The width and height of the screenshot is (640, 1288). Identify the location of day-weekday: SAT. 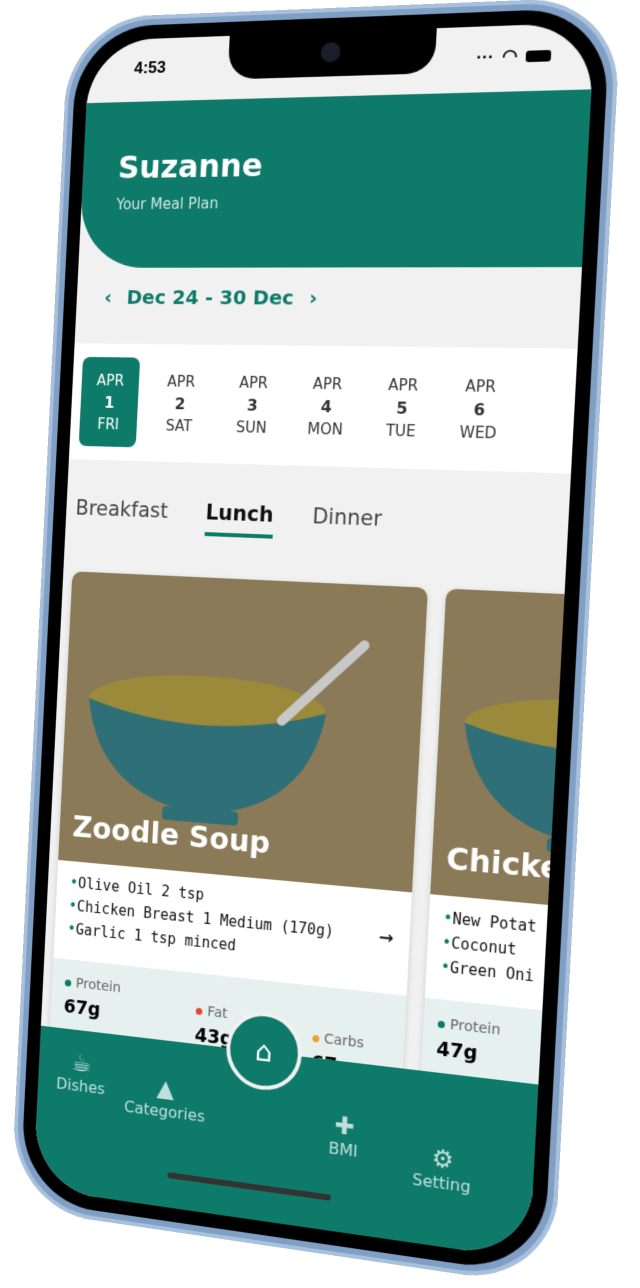
(179, 425).